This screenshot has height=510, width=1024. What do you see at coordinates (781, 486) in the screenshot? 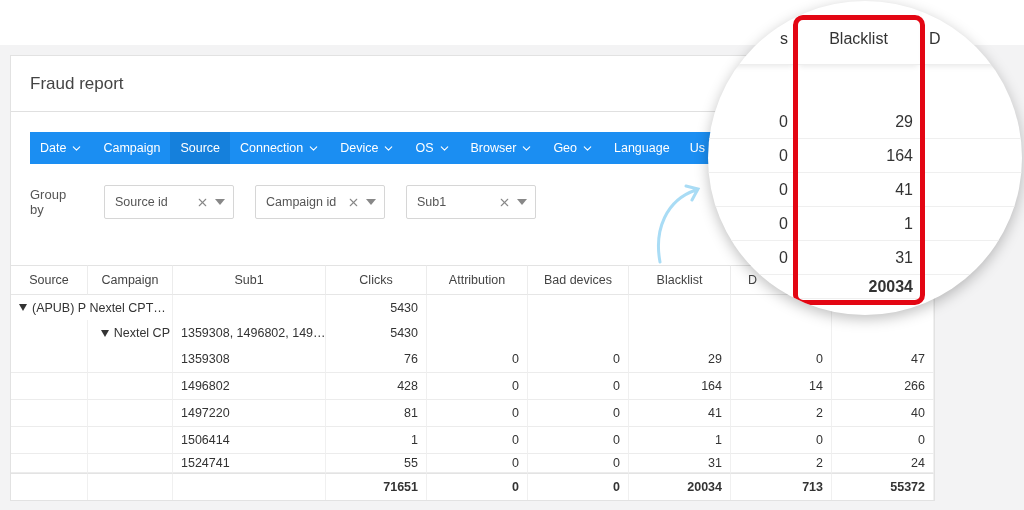
I see `total-cell: 713` at bounding box center [781, 486].